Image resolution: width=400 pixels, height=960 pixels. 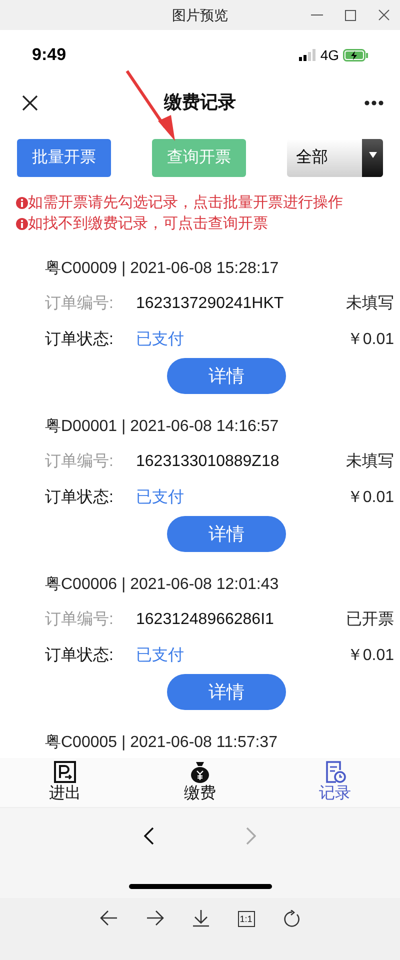 What do you see at coordinates (355, 55) in the screenshot?
I see `battery-icon` at bounding box center [355, 55].